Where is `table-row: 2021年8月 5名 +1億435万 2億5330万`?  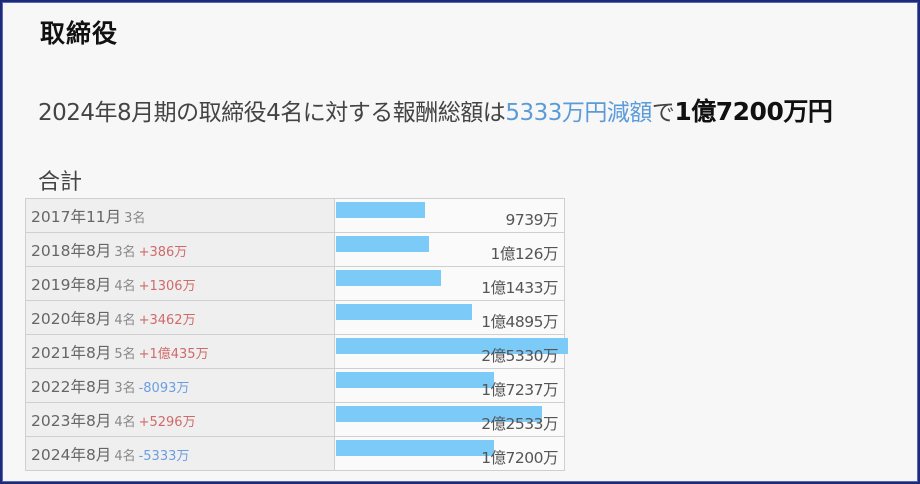 table-row: 2021年8月 5名 +1億435万 2億5330万 is located at coordinates (296, 351).